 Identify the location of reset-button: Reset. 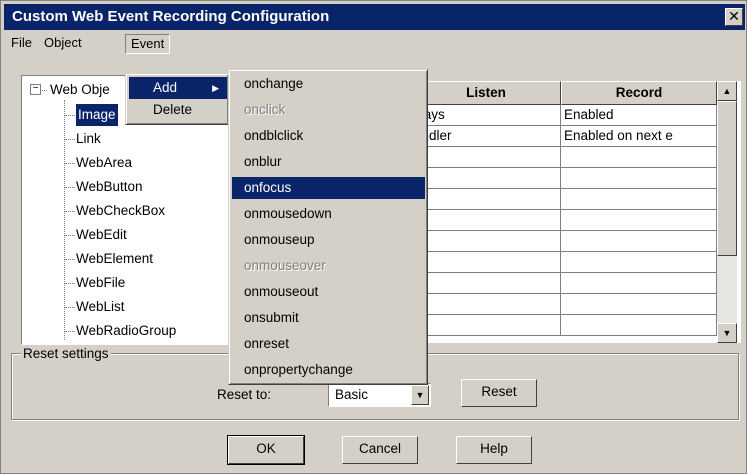
(499, 393).